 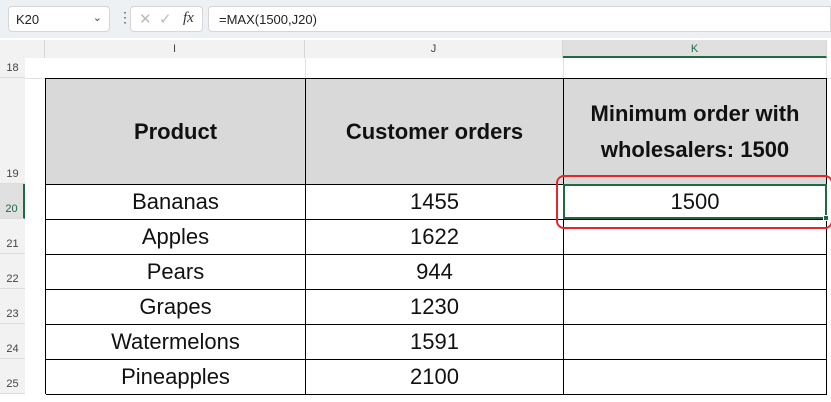 I want to click on cancel-icon: ✕, so click(x=145, y=19).